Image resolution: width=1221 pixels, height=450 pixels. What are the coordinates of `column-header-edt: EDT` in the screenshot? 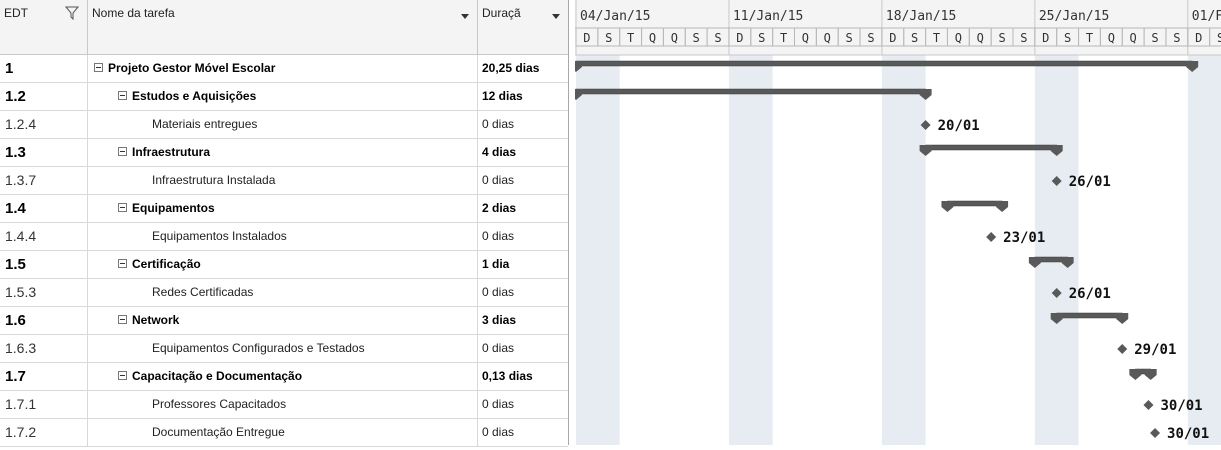 It's located at (44, 27).